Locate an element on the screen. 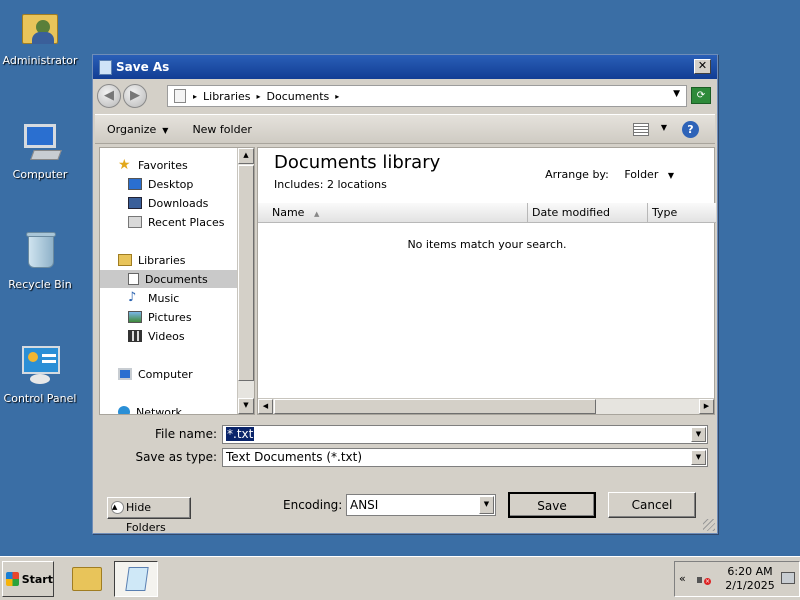 This screenshot has width=800, height=600. volume-muted-icon: × is located at coordinates (704, 580).